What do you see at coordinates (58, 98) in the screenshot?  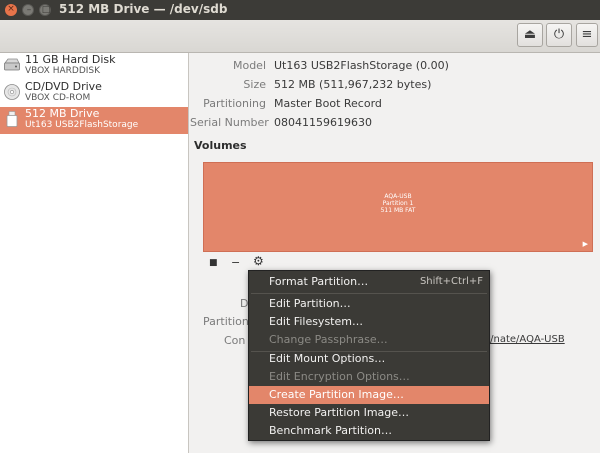 I see `device-model: VBOX CD-ROM` at bounding box center [58, 98].